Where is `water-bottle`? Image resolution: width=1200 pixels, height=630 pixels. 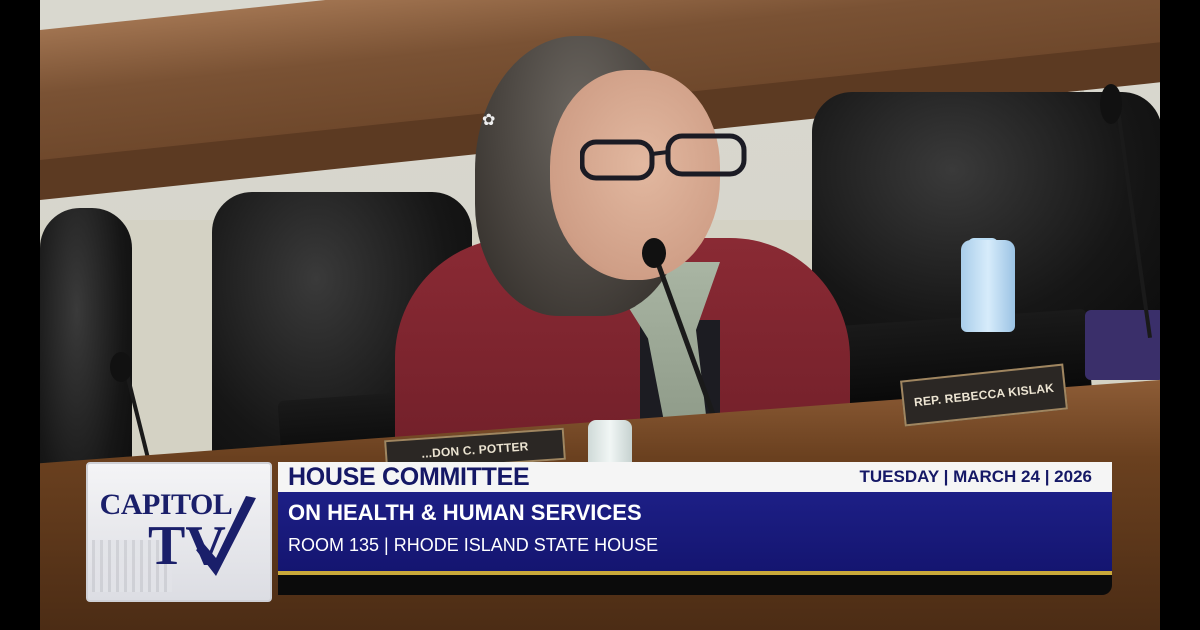 water-bottle is located at coordinates (988, 286).